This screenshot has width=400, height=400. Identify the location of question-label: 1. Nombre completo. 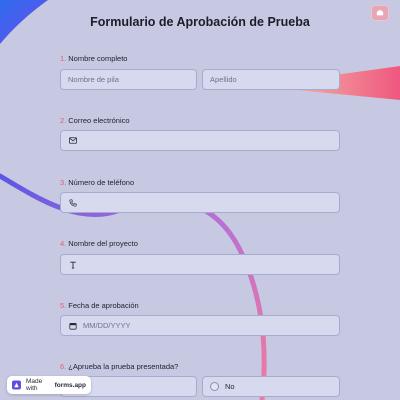
(200, 58).